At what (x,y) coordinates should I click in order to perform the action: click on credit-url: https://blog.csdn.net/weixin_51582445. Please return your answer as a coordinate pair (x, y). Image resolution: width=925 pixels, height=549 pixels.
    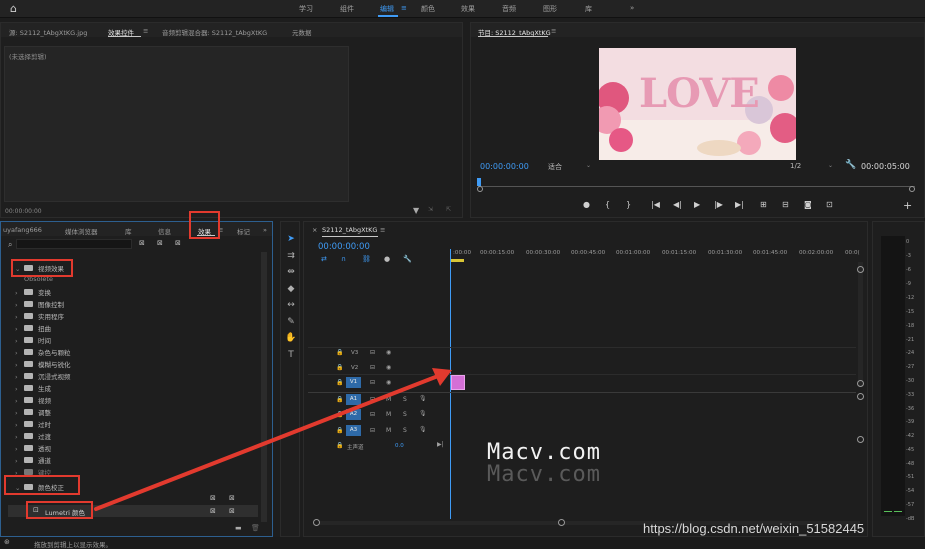
    Looking at the image, I should click on (754, 528).